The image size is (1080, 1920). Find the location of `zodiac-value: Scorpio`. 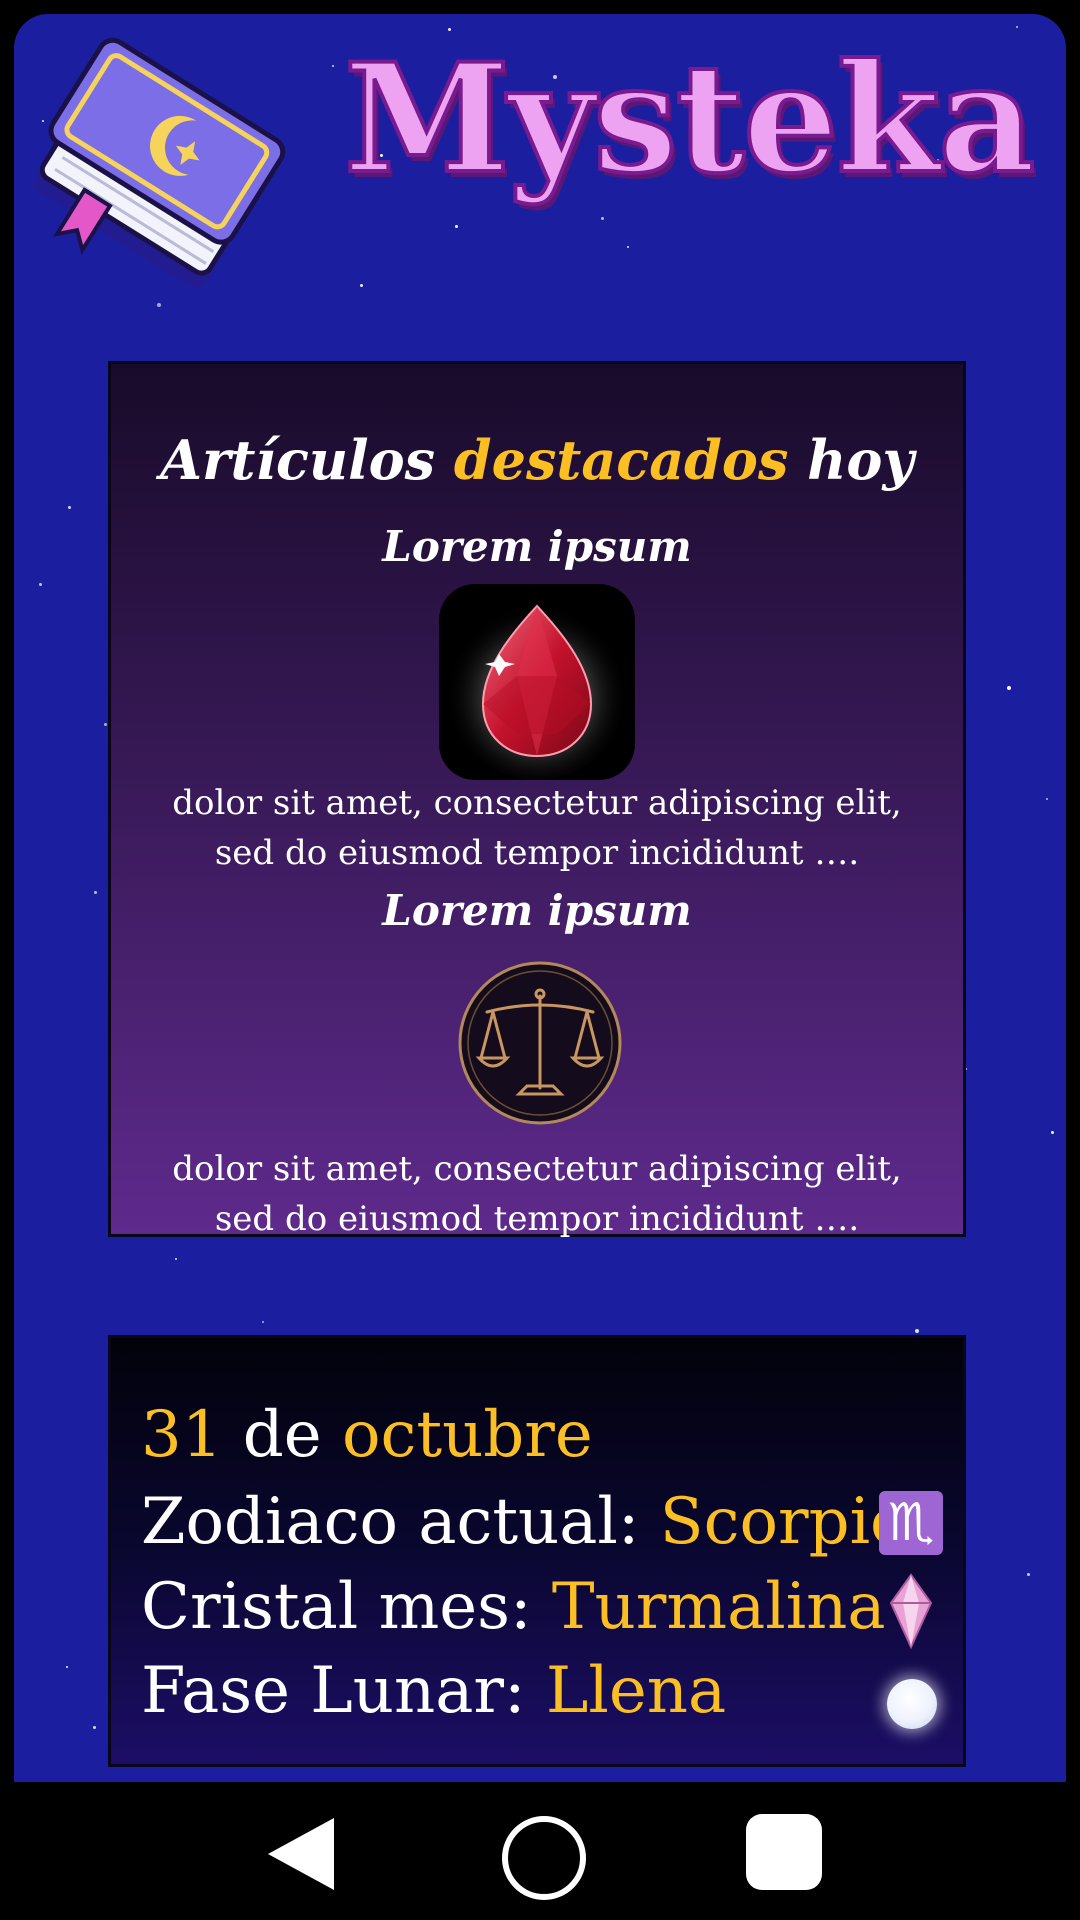

zodiac-value: Scorpio is located at coordinates (784, 1522).